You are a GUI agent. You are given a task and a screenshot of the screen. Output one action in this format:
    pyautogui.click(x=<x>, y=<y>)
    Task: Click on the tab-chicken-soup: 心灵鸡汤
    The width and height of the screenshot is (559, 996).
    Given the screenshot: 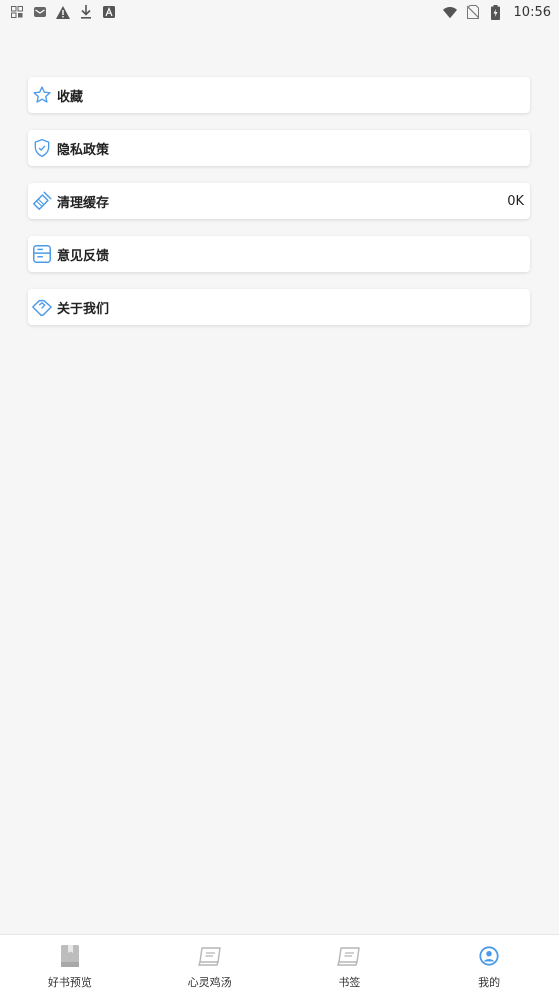 What is the action you would take?
    pyautogui.click(x=210, y=965)
    